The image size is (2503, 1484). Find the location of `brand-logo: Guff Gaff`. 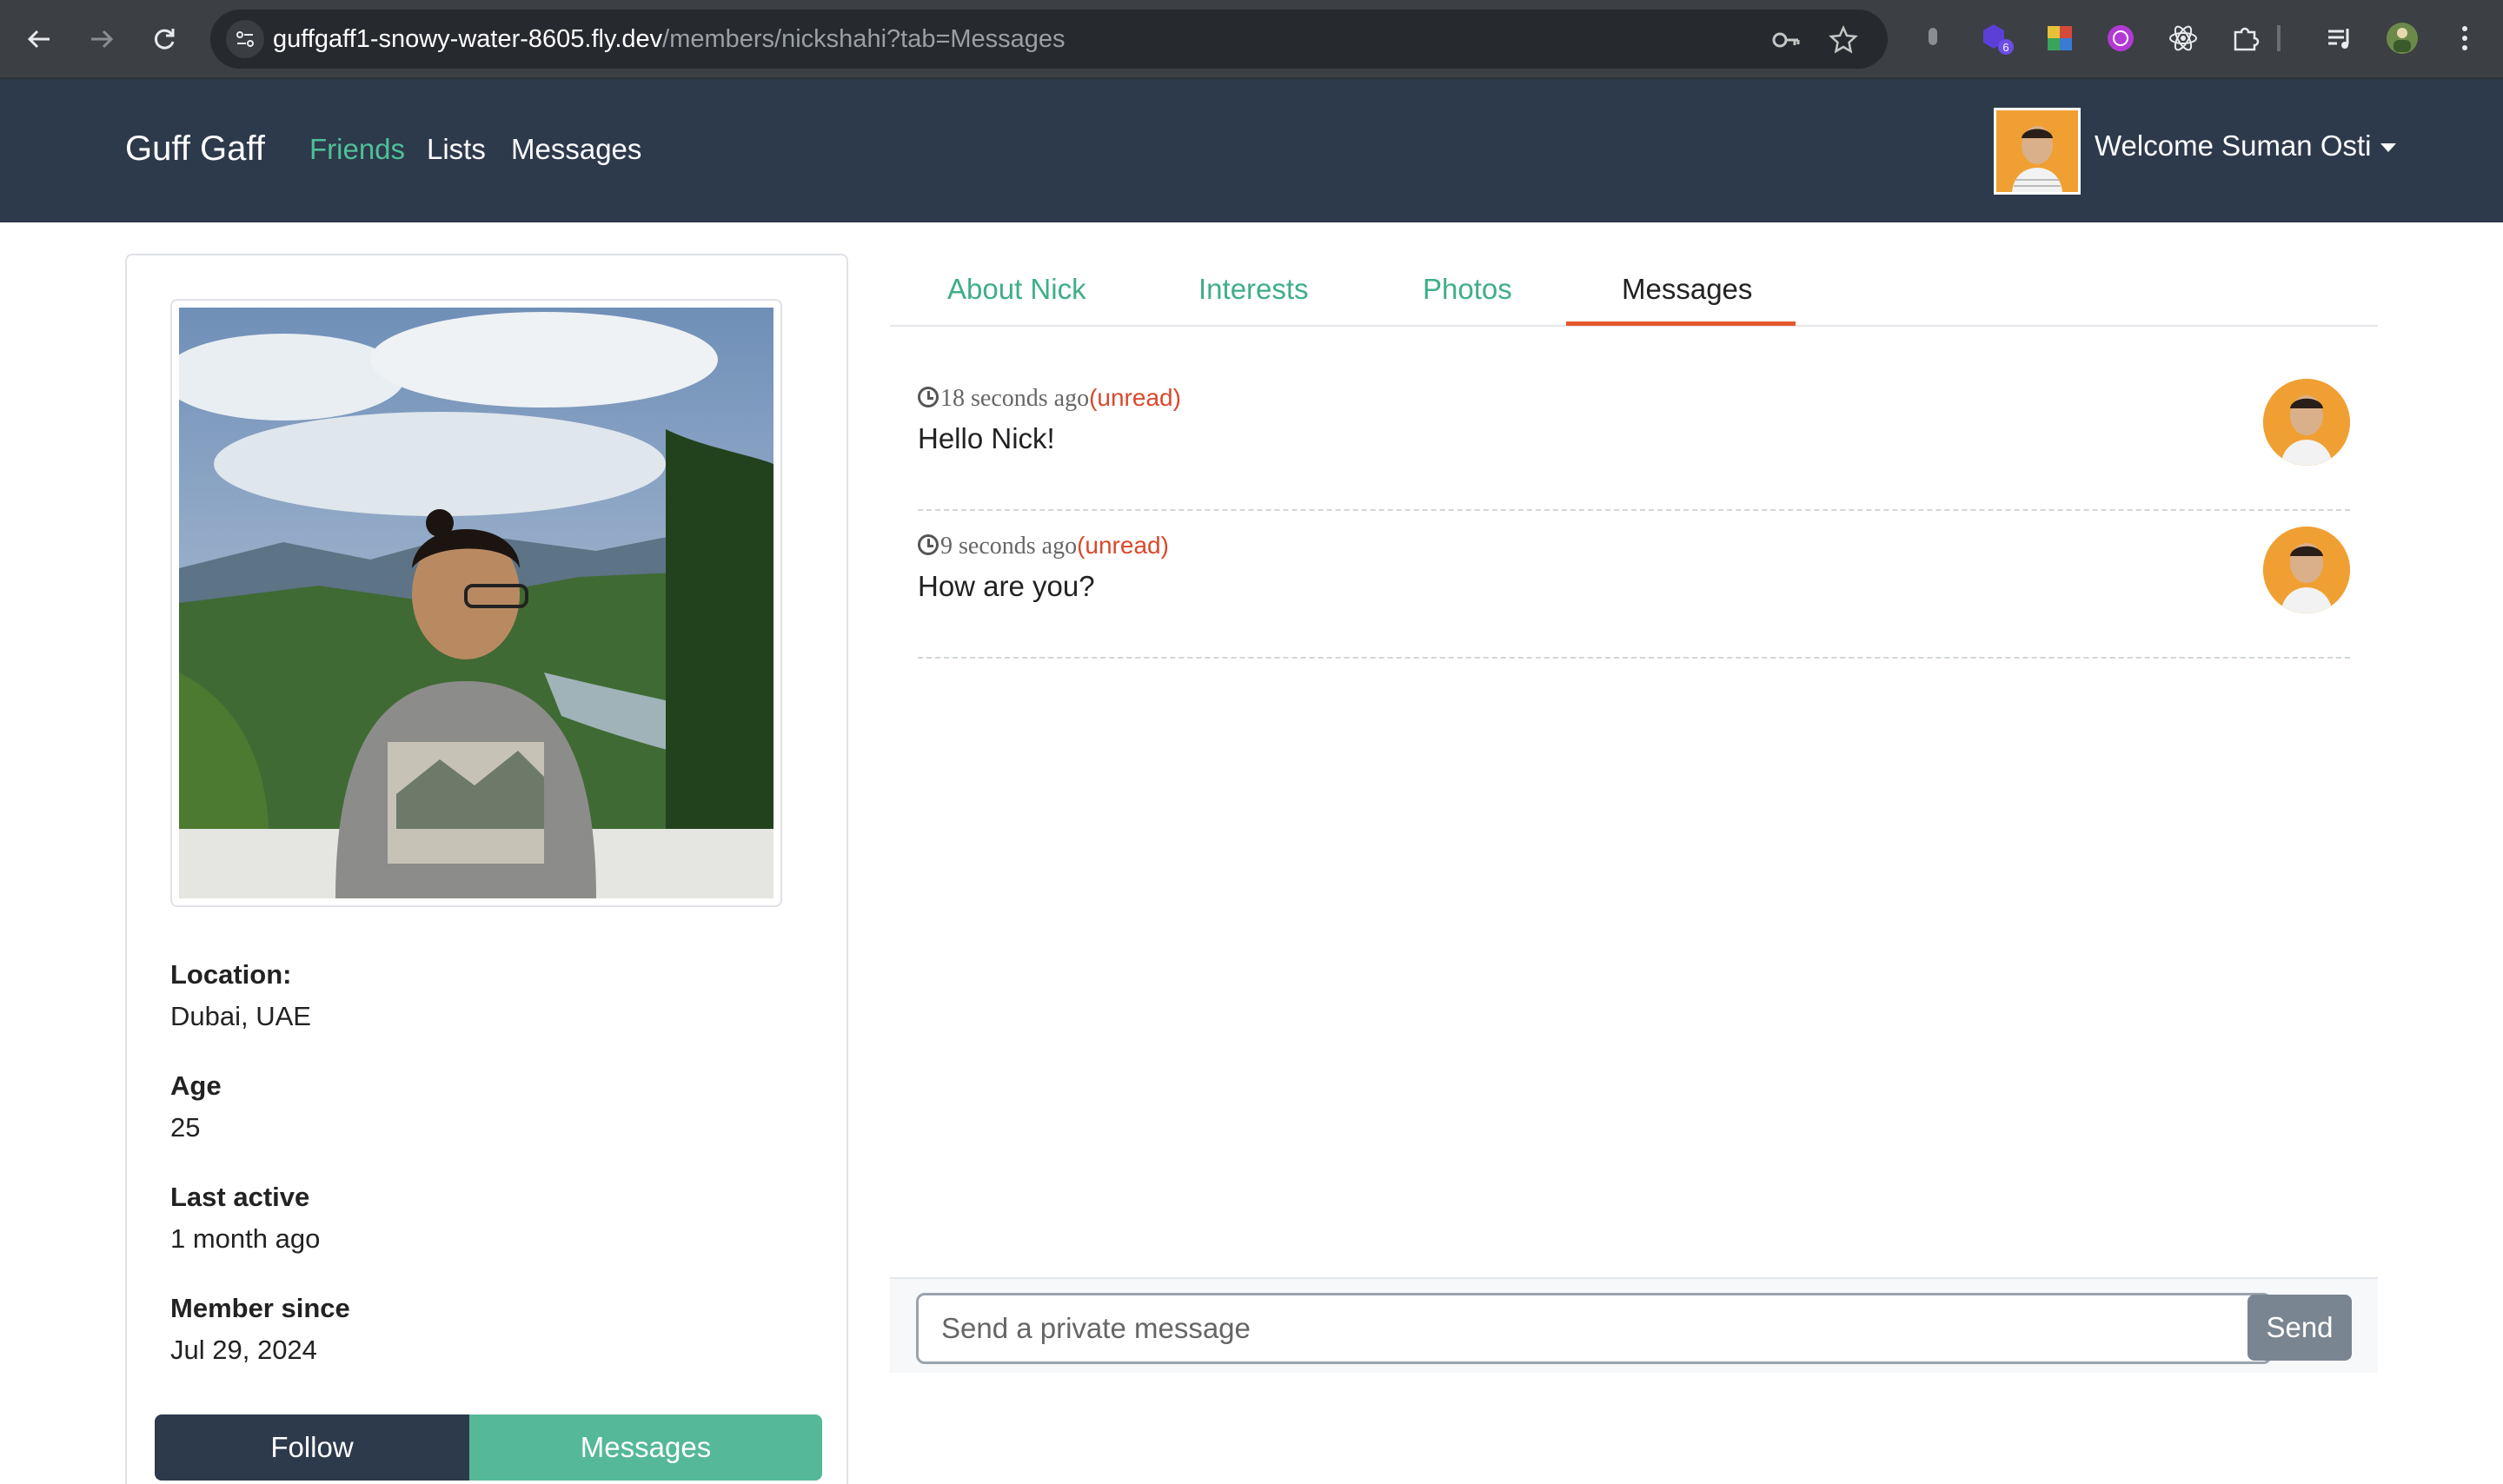

brand-logo: Guff Gaff is located at coordinates (195, 149).